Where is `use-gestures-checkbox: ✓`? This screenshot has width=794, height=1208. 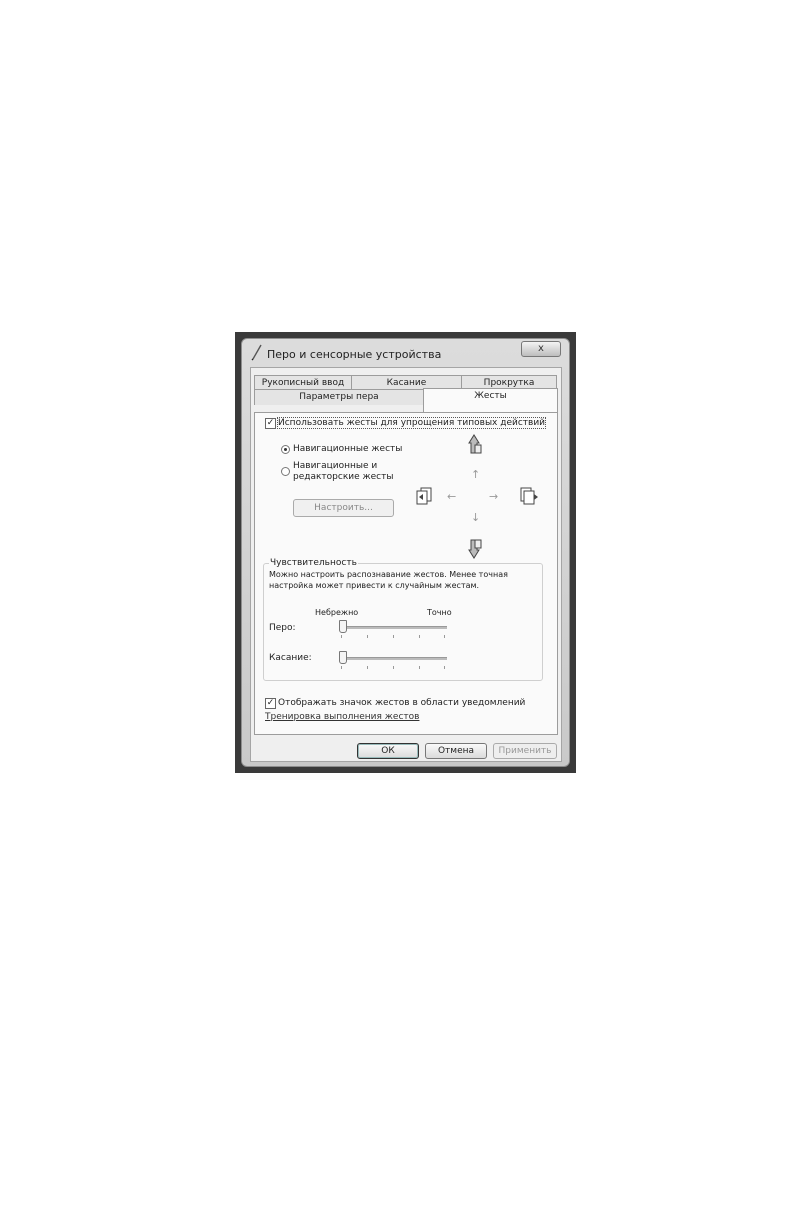 use-gestures-checkbox: ✓ is located at coordinates (270, 423).